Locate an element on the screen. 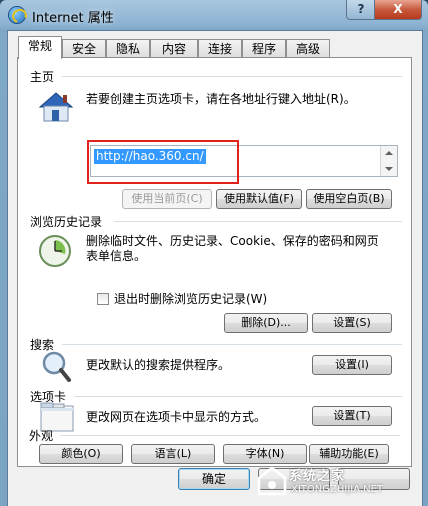 This screenshot has height=506, width=428. history-clock-icon is located at coordinates (55, 251).